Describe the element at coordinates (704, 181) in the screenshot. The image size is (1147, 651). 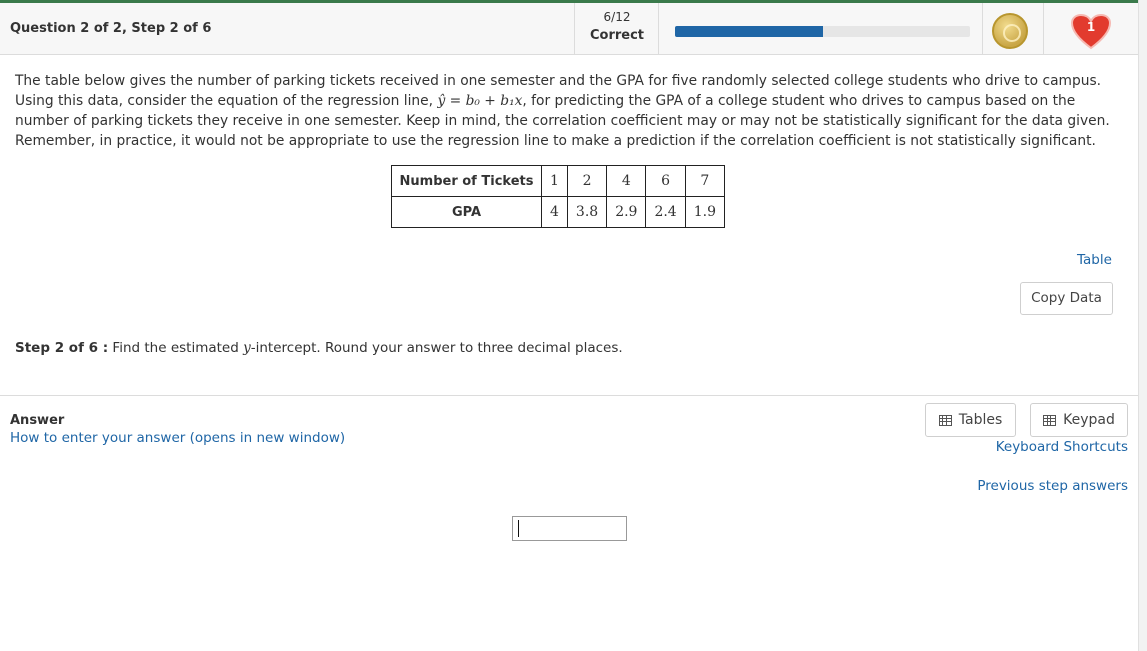
I see `table-cell: 7` at that location.